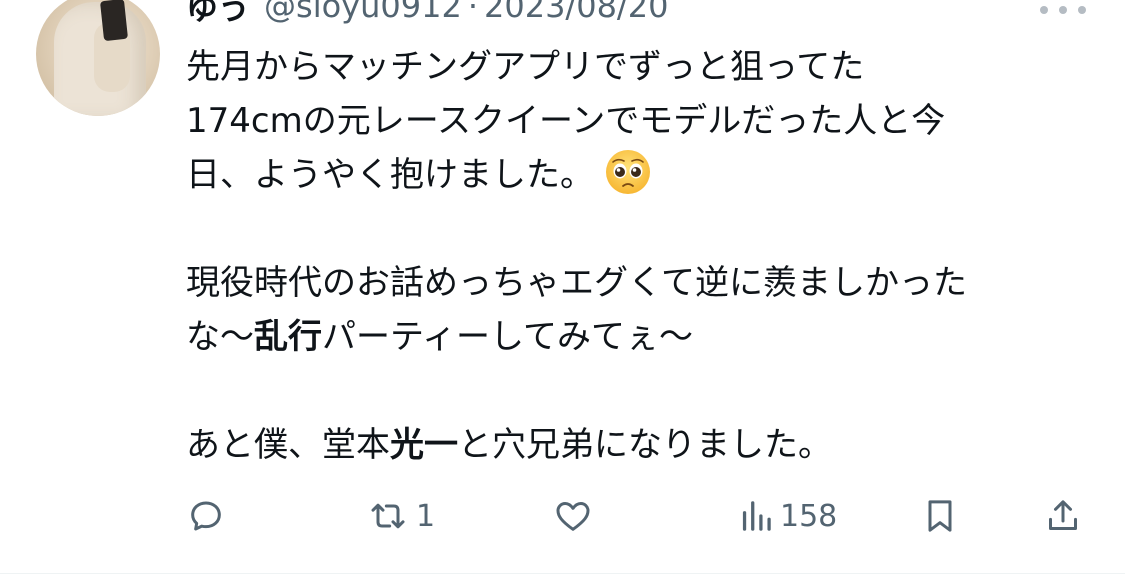 Image resolution: width=1125 pixels, height=574 pixels. What do you see at coordinates (525, 67) in the screenshot?
I see `tweet-text-segment: 先月からマッチングアプリでずっと狙ってた` at bounding box center [525, 67].